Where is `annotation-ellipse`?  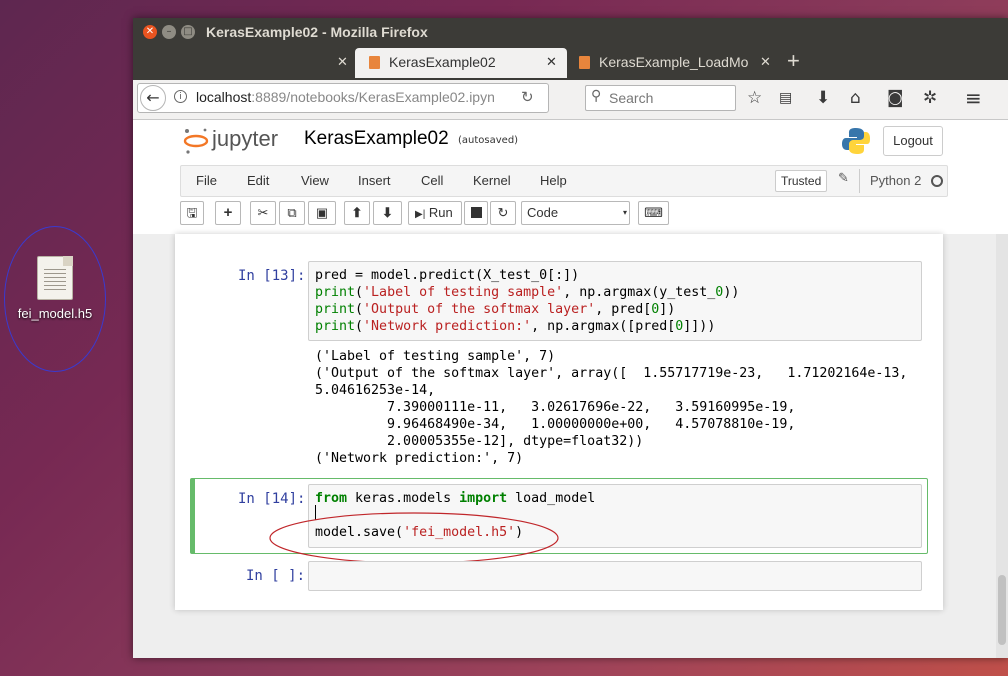 annotation-ellipse is located at coordinates (414, 538).